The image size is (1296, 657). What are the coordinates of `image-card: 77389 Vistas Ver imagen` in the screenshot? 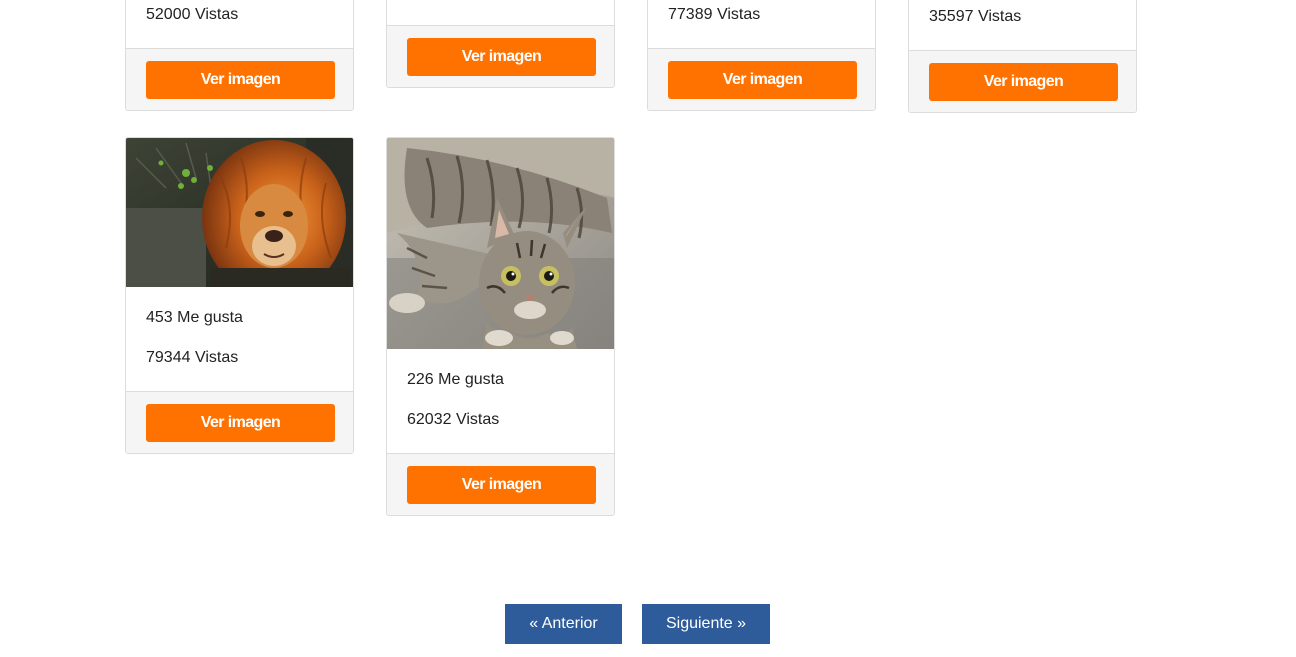 It's located at (761, 55).